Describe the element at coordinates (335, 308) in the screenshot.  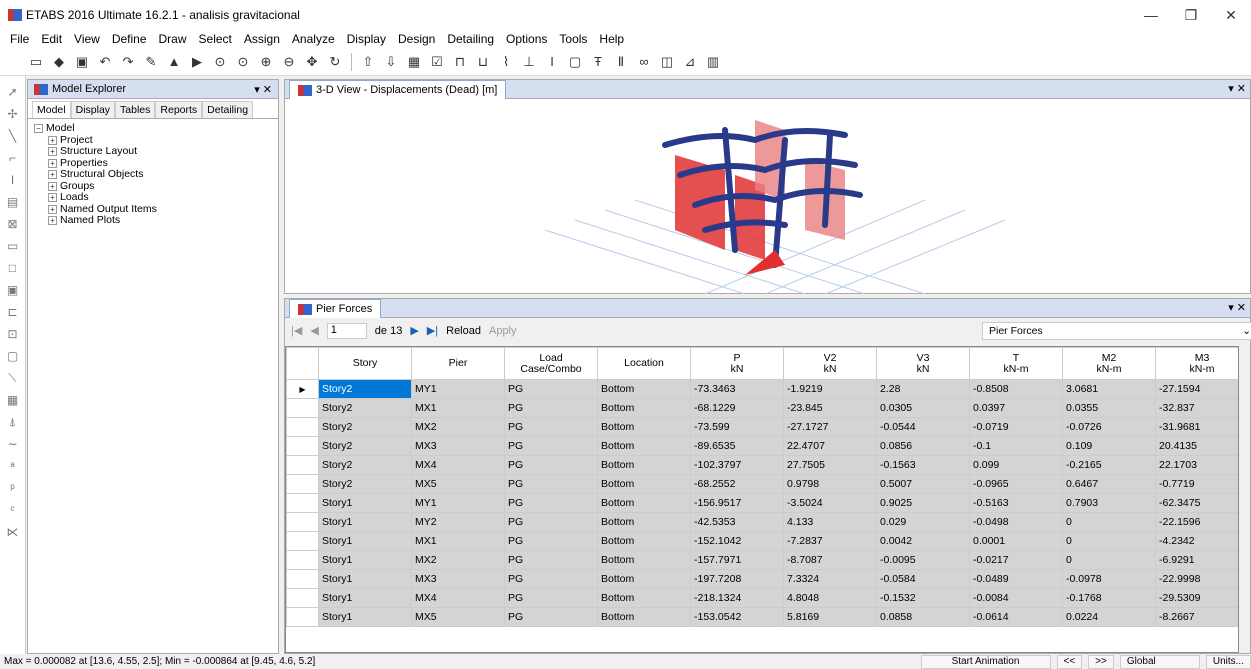
I see `tab-pier-forces: Pier Forces` at that location.